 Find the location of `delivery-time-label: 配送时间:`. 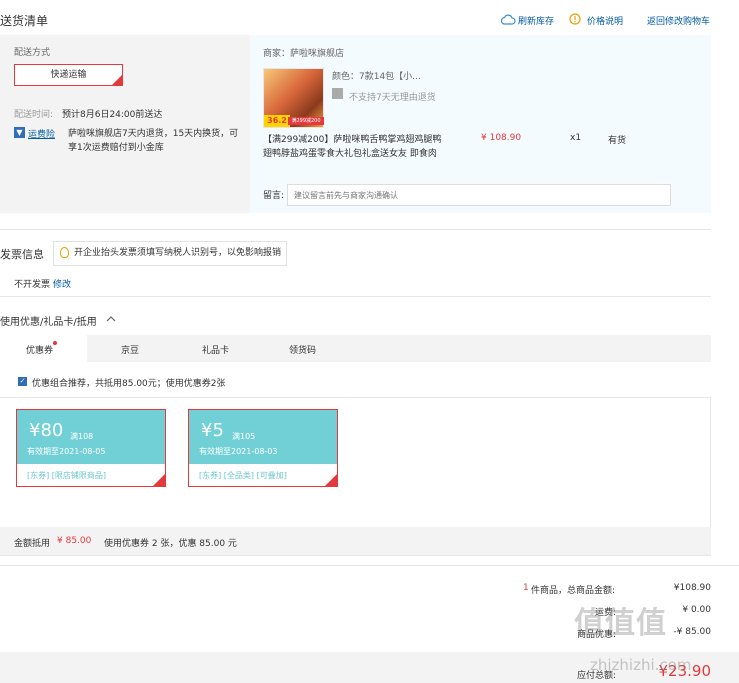

delivery-time-label: 配送时间: is located at coordinates (34, 115).